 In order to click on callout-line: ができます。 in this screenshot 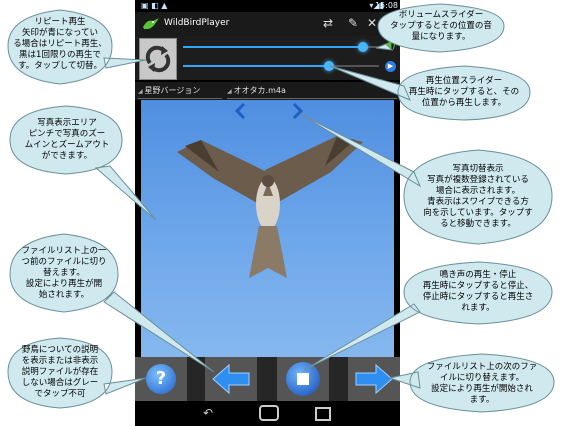, I will do `click(67, 156)`.